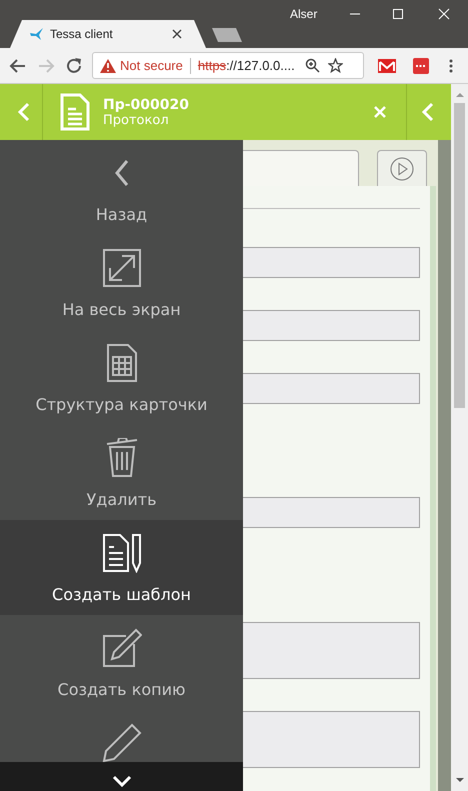 This screenshot has width=468, height=791. What do you see at coordinates (460, 780) in the screenshot?
I see `scroll-down-icon` at bounding box center [460, 780].